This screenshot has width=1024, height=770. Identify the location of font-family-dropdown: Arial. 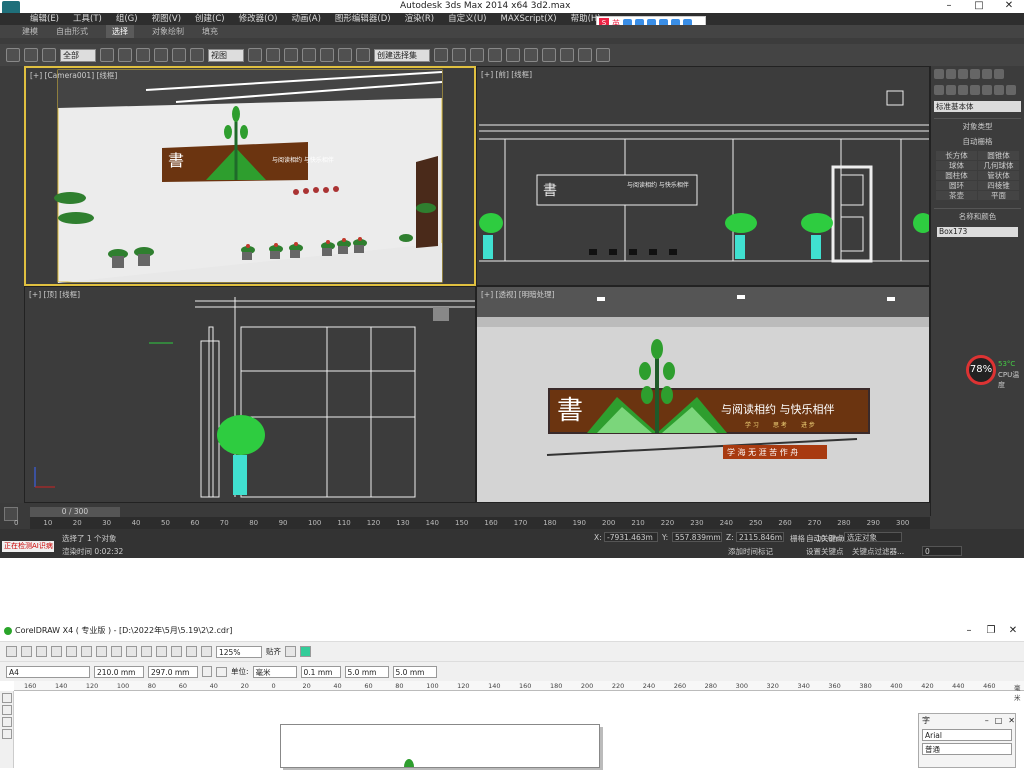
(967, 735).